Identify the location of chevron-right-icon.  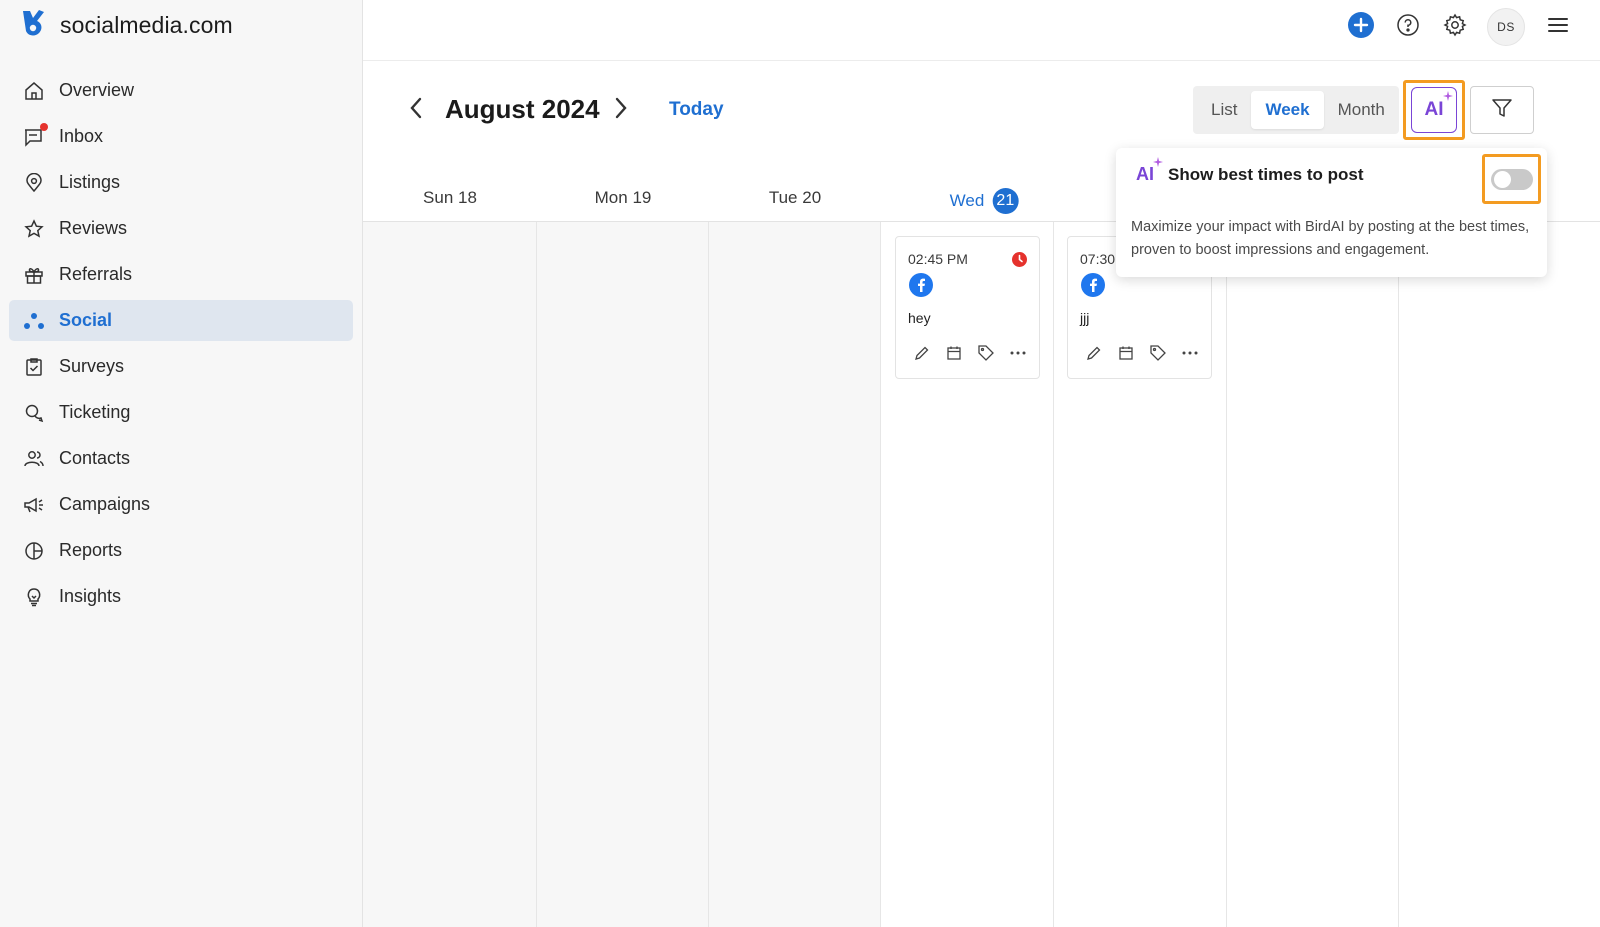
(621, 110).